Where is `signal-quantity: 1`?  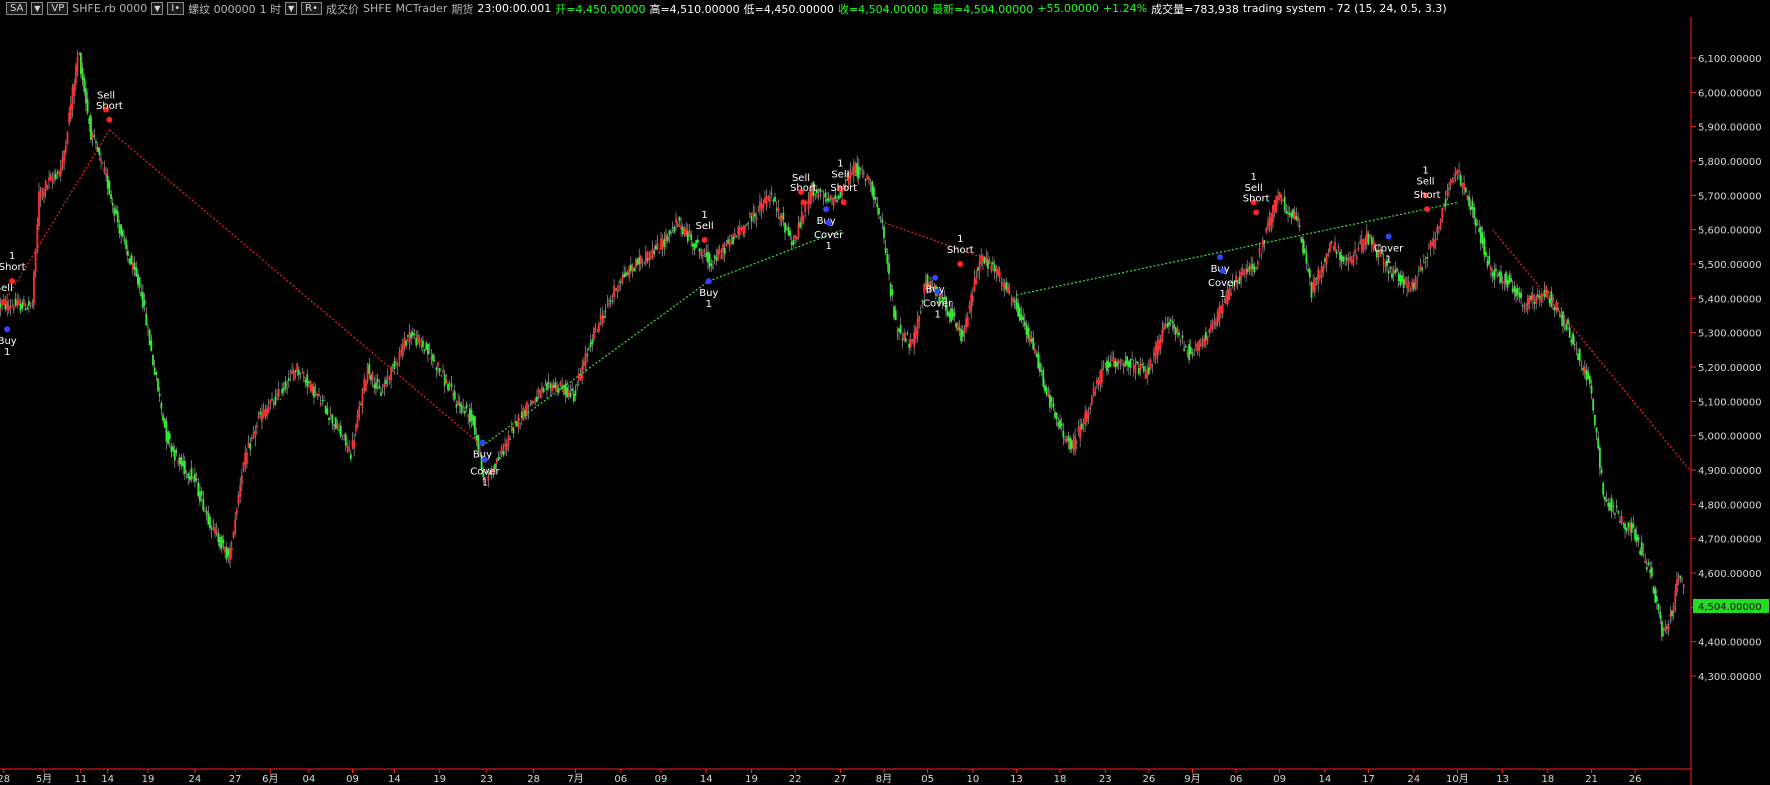
signal-quantity: 1 is located at coordinates (1388, 260).